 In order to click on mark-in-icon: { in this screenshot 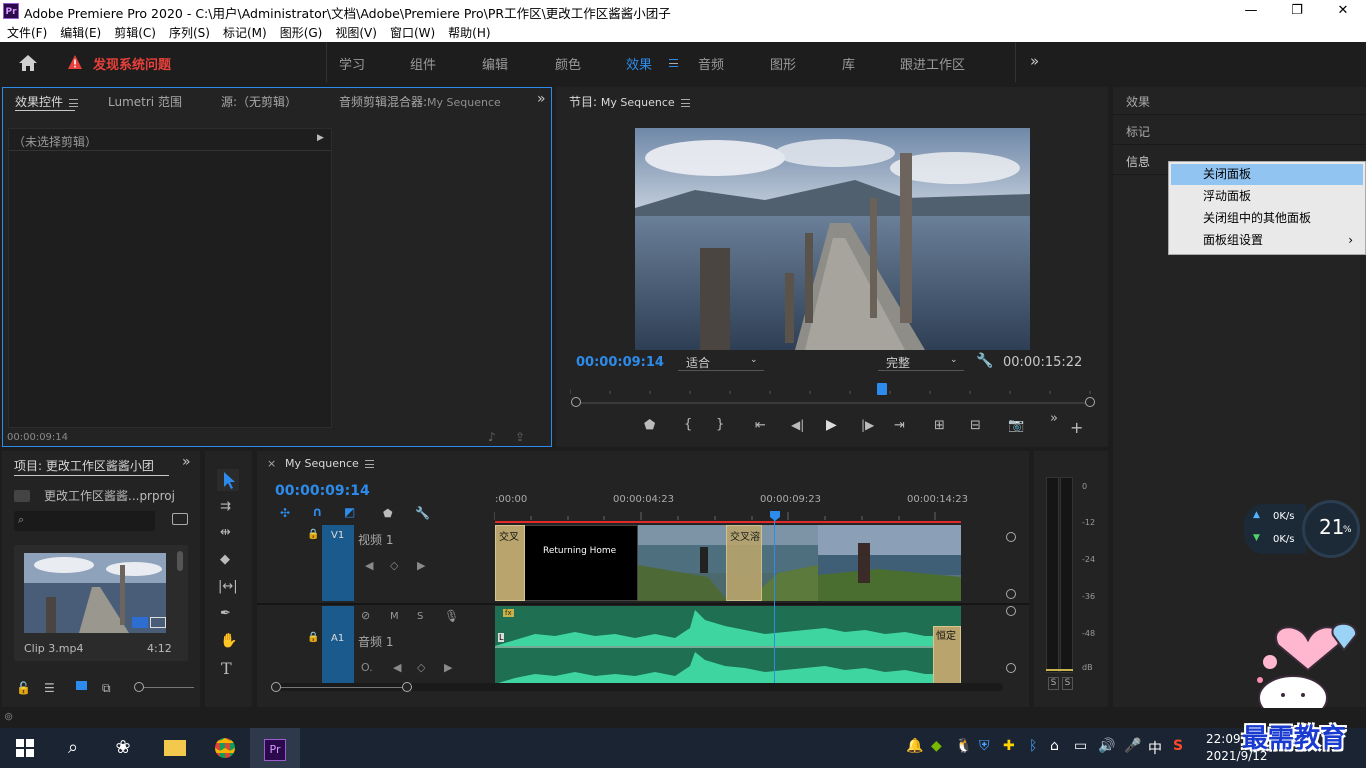, I will do `click(688, 424)`.